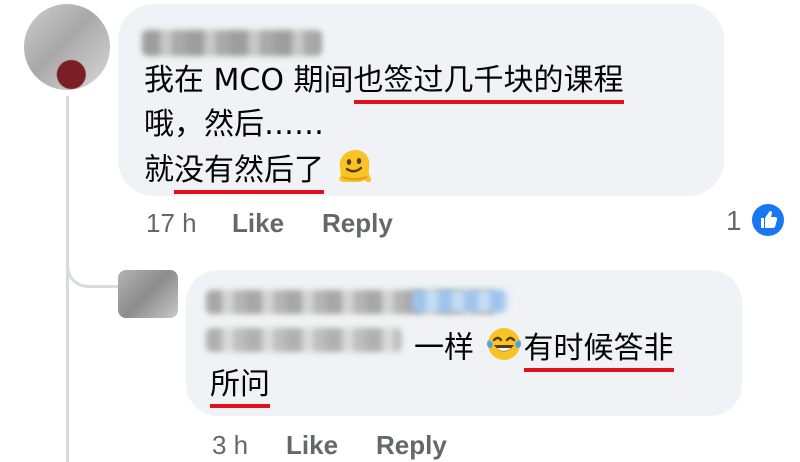 This screenshot has height=462, width=800. Describe the element at coordinates (249, 80) in the screenshot. I see `comment-text: 我在 MCO 期间` at that location.